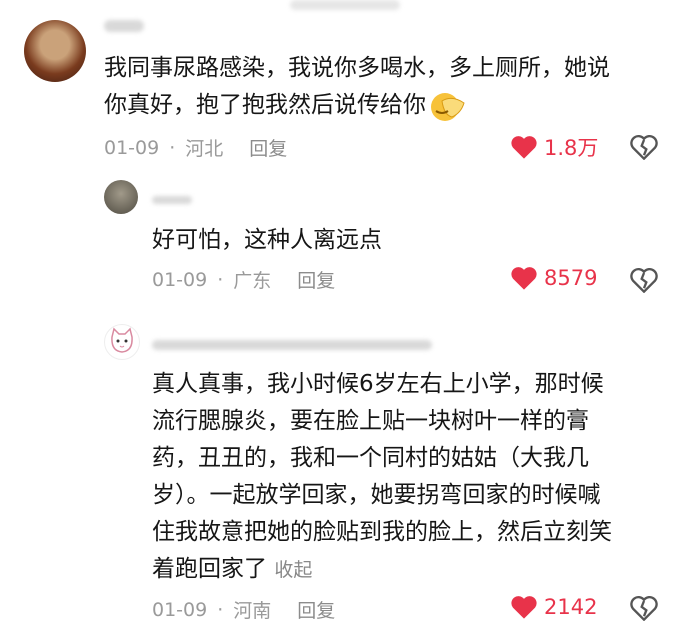  I want to click on like-count: 1.8万, so click(571, 148).